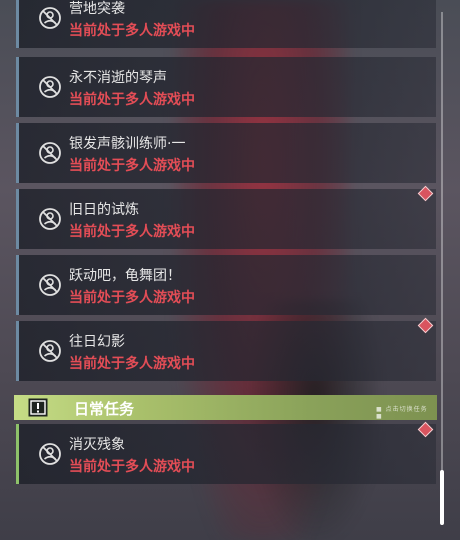  What do you see at coordinates (118, 78) in the screenshot?
I see `quest-title: 永不消逝的琴声` at bounding box center [118, 78].